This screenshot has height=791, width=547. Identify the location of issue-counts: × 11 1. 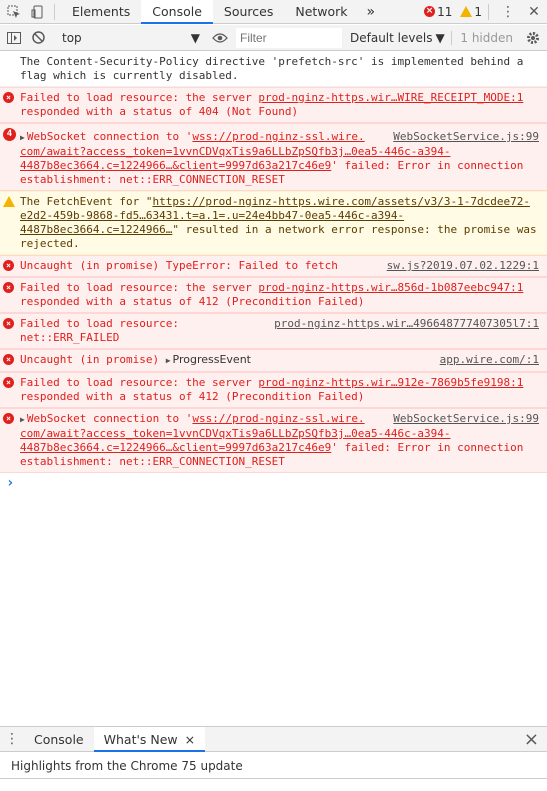
(453, 12).